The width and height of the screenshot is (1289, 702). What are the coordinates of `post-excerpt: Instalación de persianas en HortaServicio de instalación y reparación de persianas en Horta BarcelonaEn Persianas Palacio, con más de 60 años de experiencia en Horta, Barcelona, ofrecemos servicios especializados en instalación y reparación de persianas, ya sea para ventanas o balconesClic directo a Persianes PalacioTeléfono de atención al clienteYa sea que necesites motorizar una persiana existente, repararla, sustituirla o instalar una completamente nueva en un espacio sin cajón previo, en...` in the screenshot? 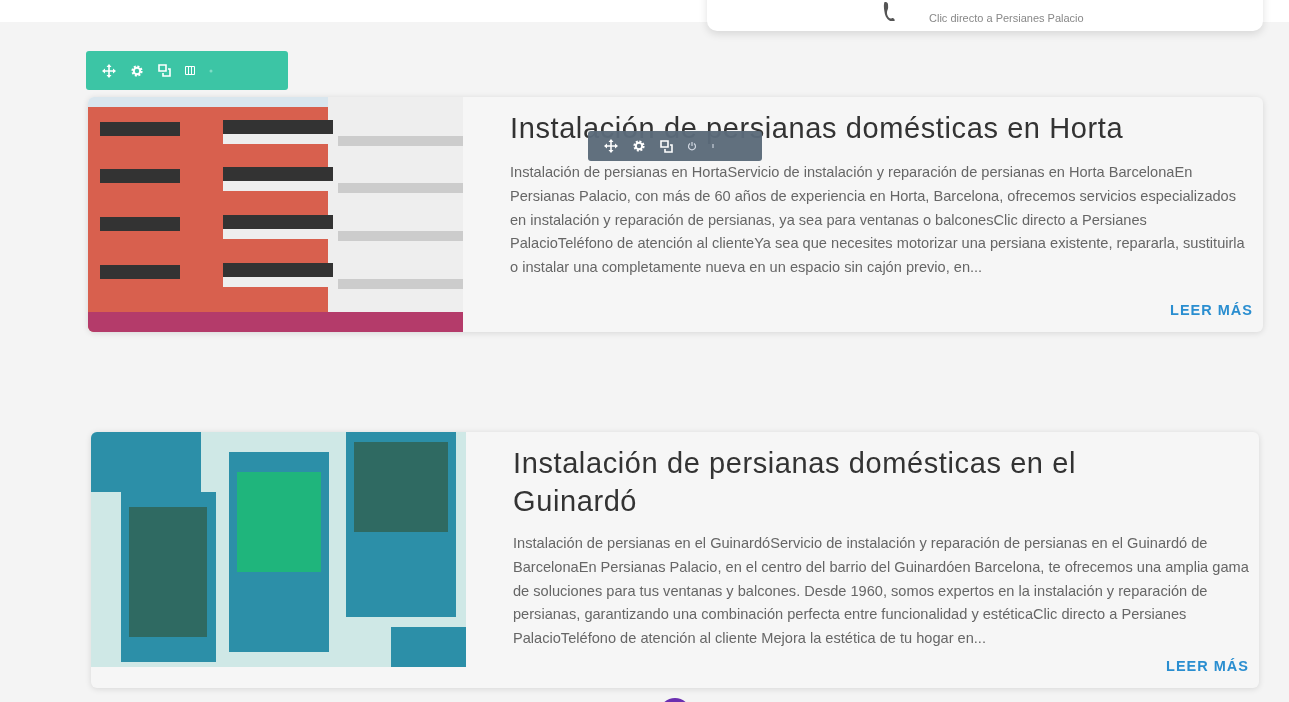 It's located at (878, 220).